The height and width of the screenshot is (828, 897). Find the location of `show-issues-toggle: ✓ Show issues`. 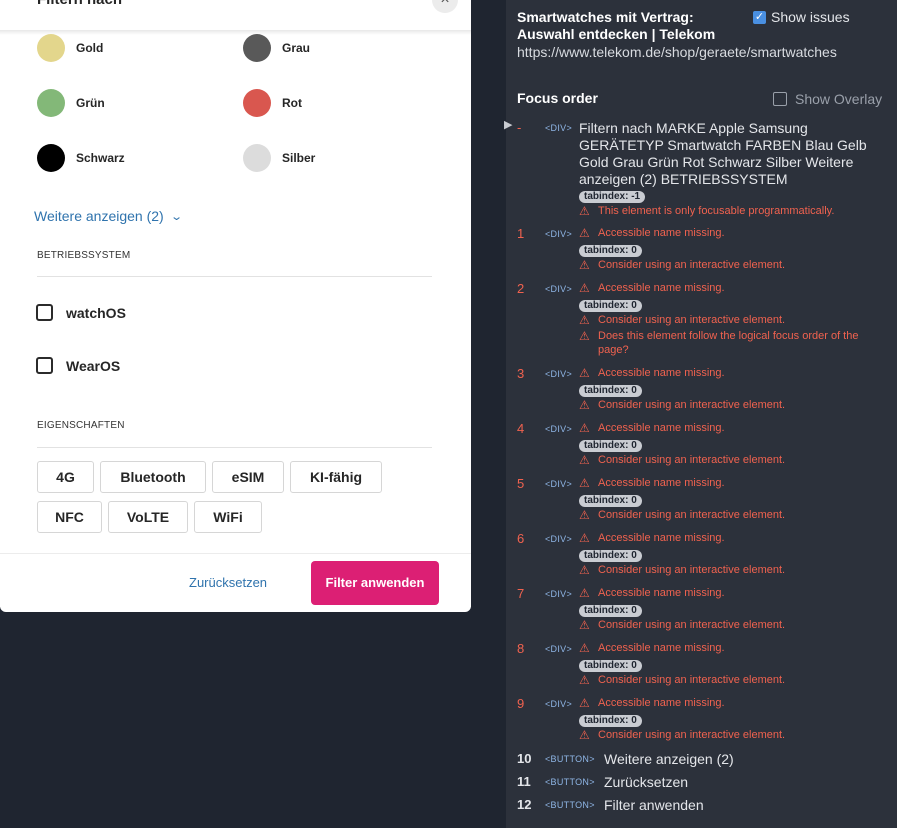

show-issues-toggle: ✓ Show issues is located at coordinates (801, 17).